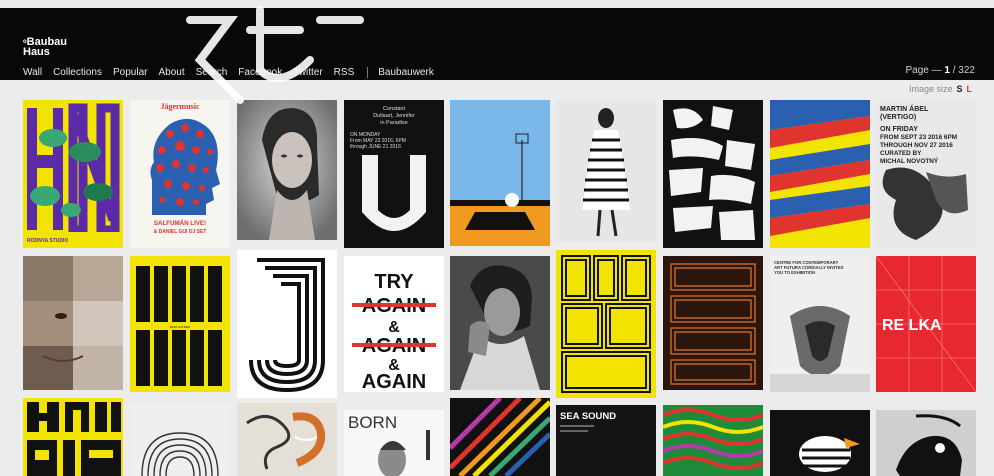 This screenshot has width=994, height=476. I want to click on poster-calligraphy-orange, so click(287, 439).